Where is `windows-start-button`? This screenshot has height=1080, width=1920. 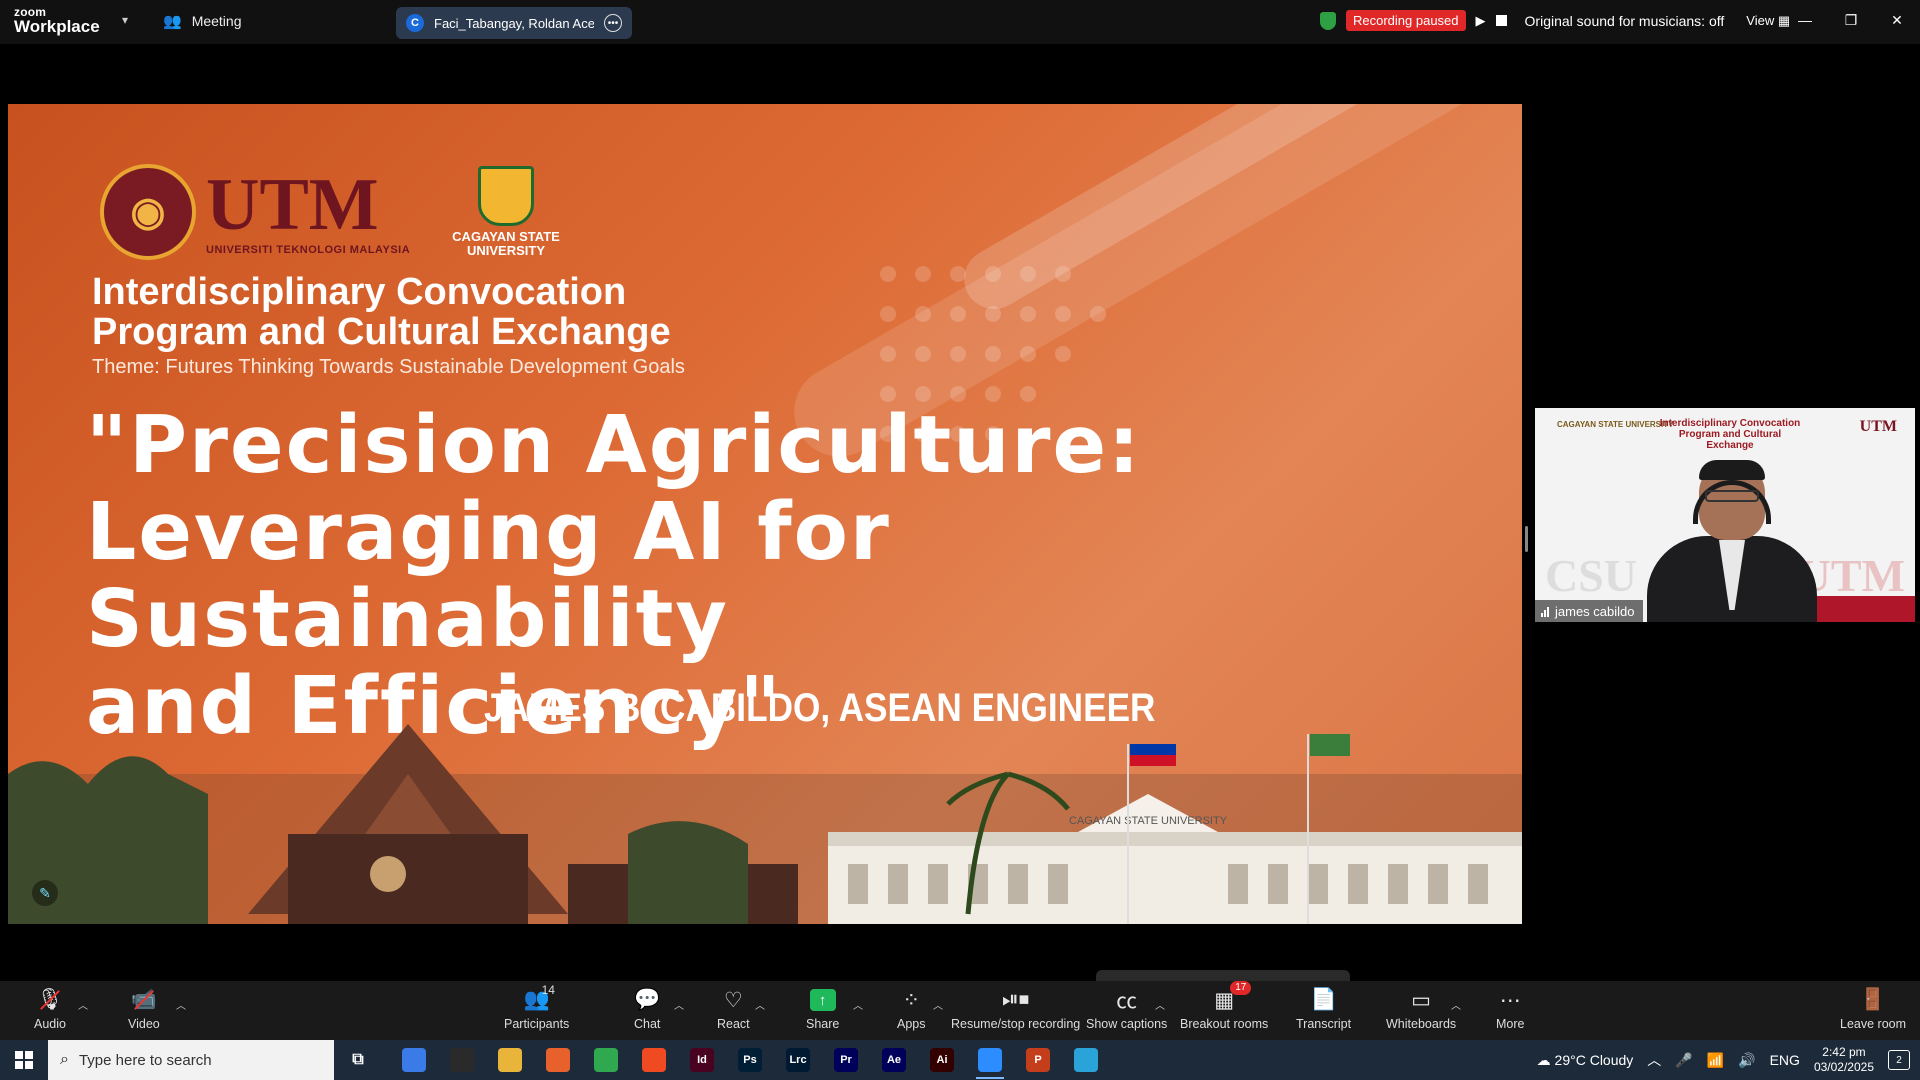
windows-start-button is located at coordinates (24, 1060).